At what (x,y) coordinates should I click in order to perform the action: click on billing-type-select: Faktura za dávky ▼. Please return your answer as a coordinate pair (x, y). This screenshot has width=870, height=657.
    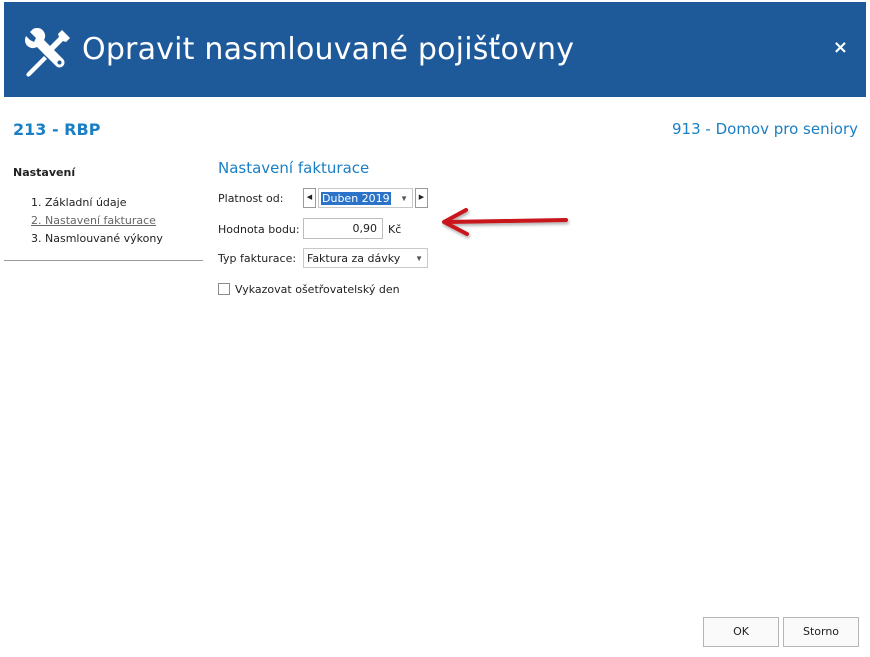
    Looking at the image, I should click on (365, 258).